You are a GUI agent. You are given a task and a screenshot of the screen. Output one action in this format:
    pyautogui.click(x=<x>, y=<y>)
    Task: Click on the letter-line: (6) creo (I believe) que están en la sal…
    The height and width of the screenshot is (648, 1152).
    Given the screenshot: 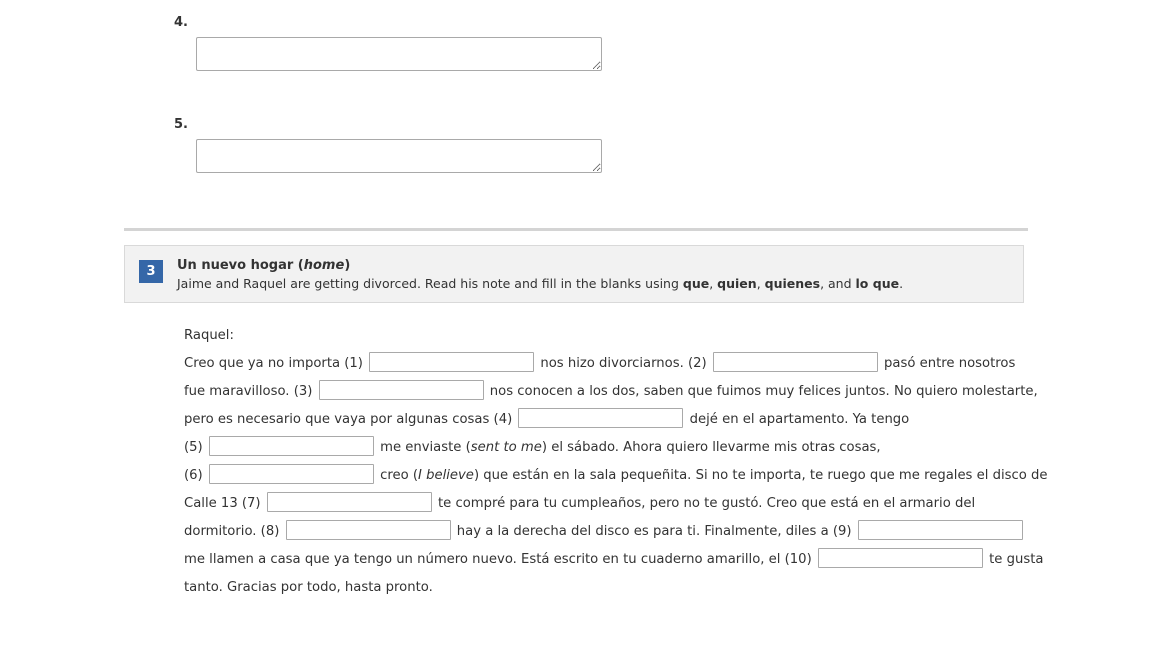 What is the action you would take?
    pyautogui.click(x=616, y=476)
    